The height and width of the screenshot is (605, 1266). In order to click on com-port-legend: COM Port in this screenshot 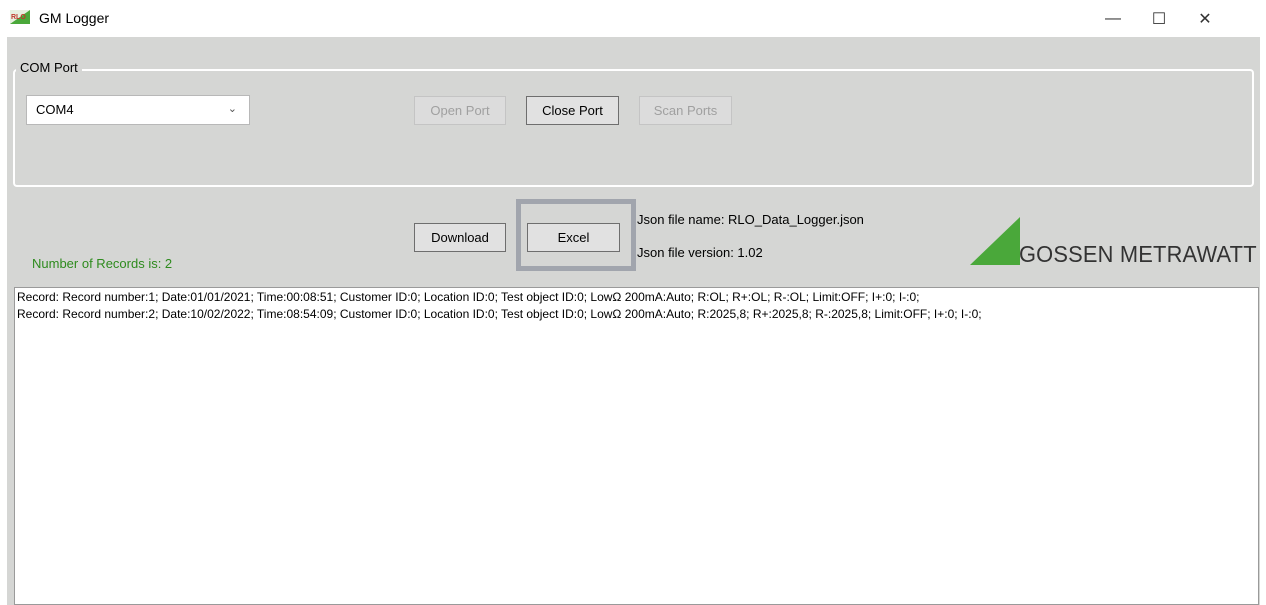, I will do `click(49, 67)`.